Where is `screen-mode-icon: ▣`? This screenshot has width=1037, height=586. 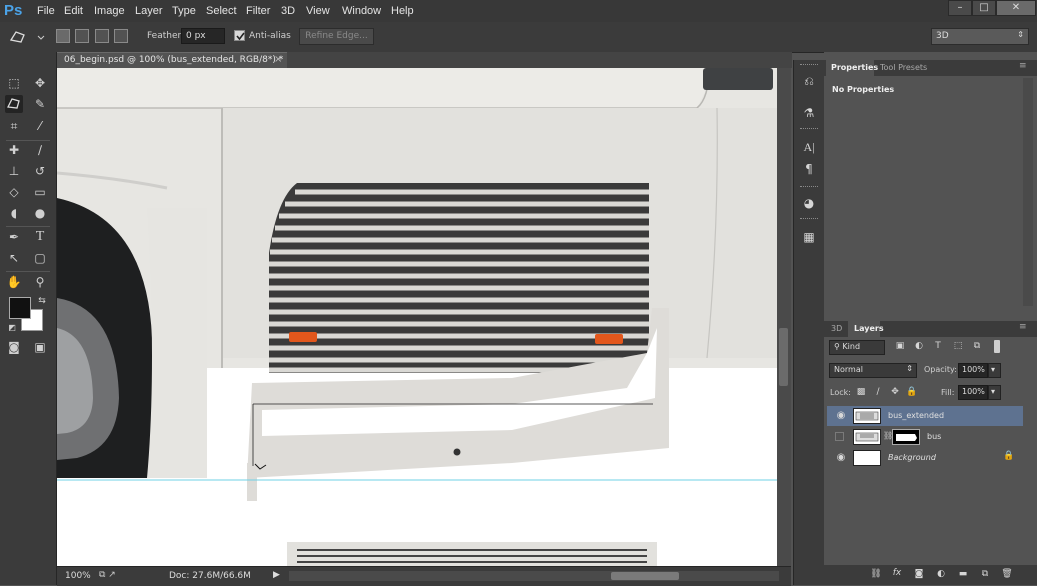
screen-mode-icon: ▣ is located at coordinates (40, 347).